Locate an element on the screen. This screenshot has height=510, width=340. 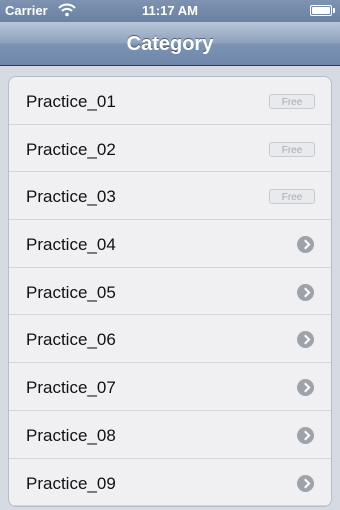
list-item: Practice_07 is located at coordinates (170, 387).